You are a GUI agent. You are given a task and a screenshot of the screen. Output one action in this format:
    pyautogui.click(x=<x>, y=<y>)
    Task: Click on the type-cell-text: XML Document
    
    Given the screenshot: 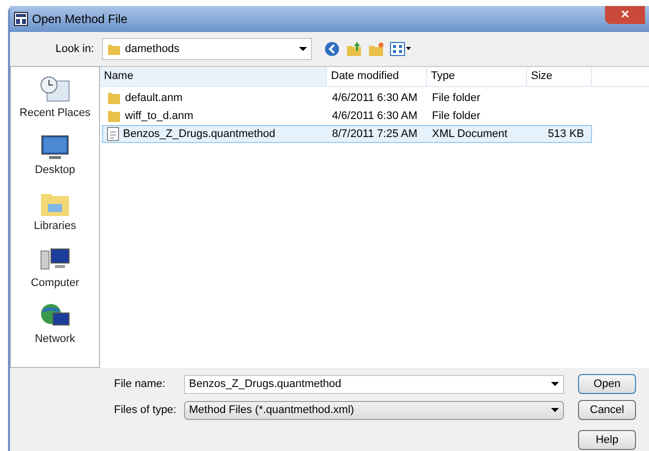 What is the action you would take?
    pyautogui.click(x=469, y=134)
    